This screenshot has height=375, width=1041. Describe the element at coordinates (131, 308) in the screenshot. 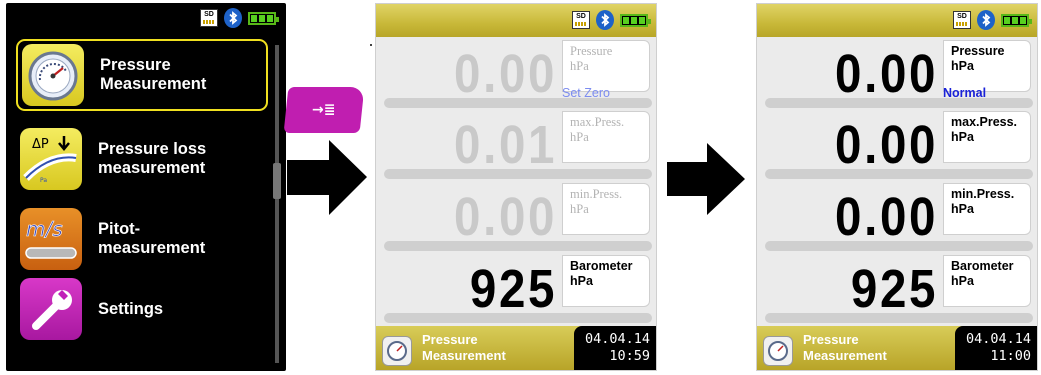

I see `menu-item-label: Settings` at that location.